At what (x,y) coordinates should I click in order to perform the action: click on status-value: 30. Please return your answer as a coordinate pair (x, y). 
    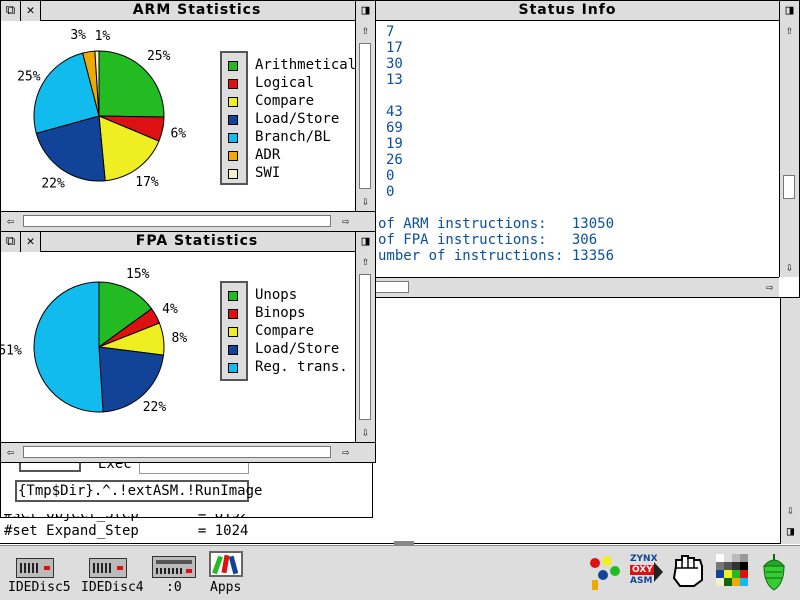
    Looking at the image, I should click on (394, 64).